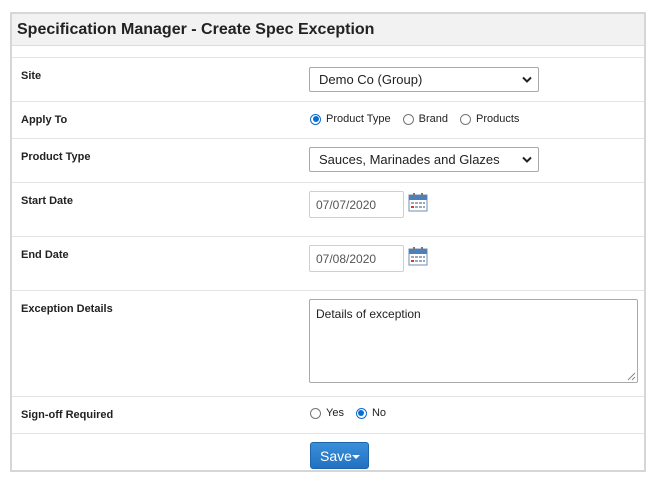 The height and width of the screenshot is (490, 655). I want to click on product-type-select: Sauces, Marinades and Glazes, so click(424, 159).